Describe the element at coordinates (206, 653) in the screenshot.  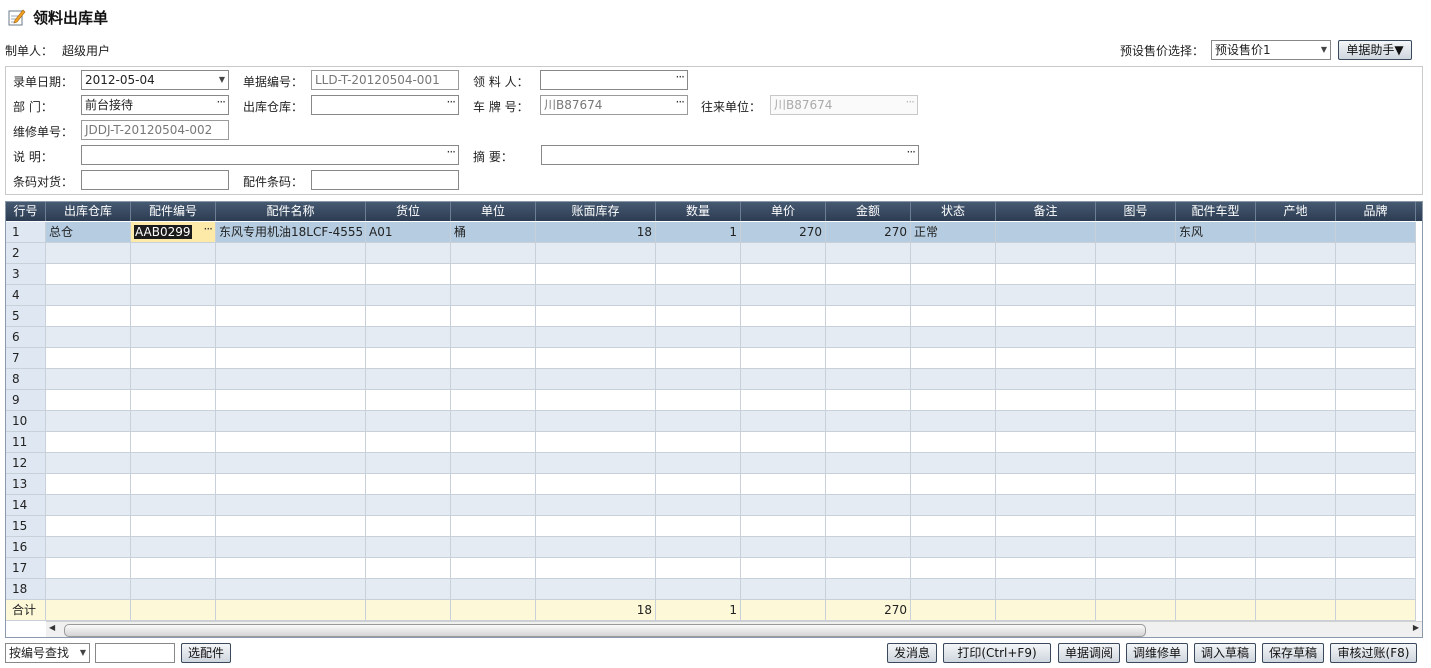
I see `select-parts-button: 选配件` at that location.